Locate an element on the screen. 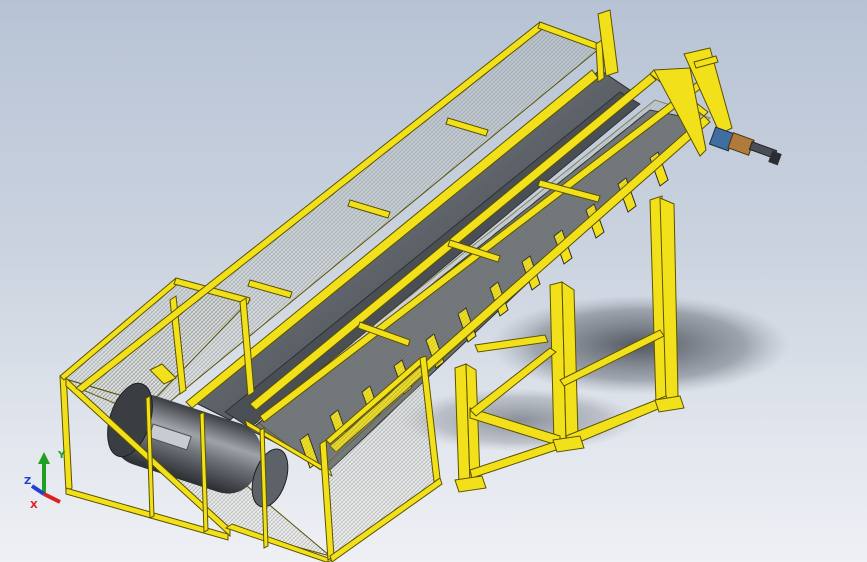 The image size is (867, 562). drive-shaft is located at coordinates (745, 146).